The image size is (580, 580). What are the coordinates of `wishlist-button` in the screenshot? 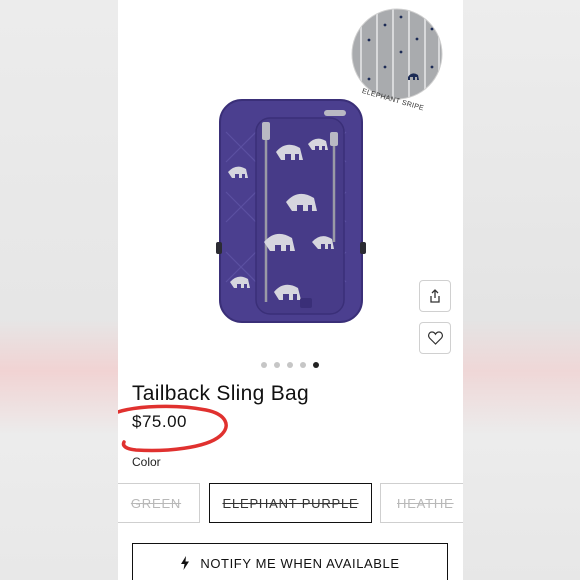 It's located at (435, 338).